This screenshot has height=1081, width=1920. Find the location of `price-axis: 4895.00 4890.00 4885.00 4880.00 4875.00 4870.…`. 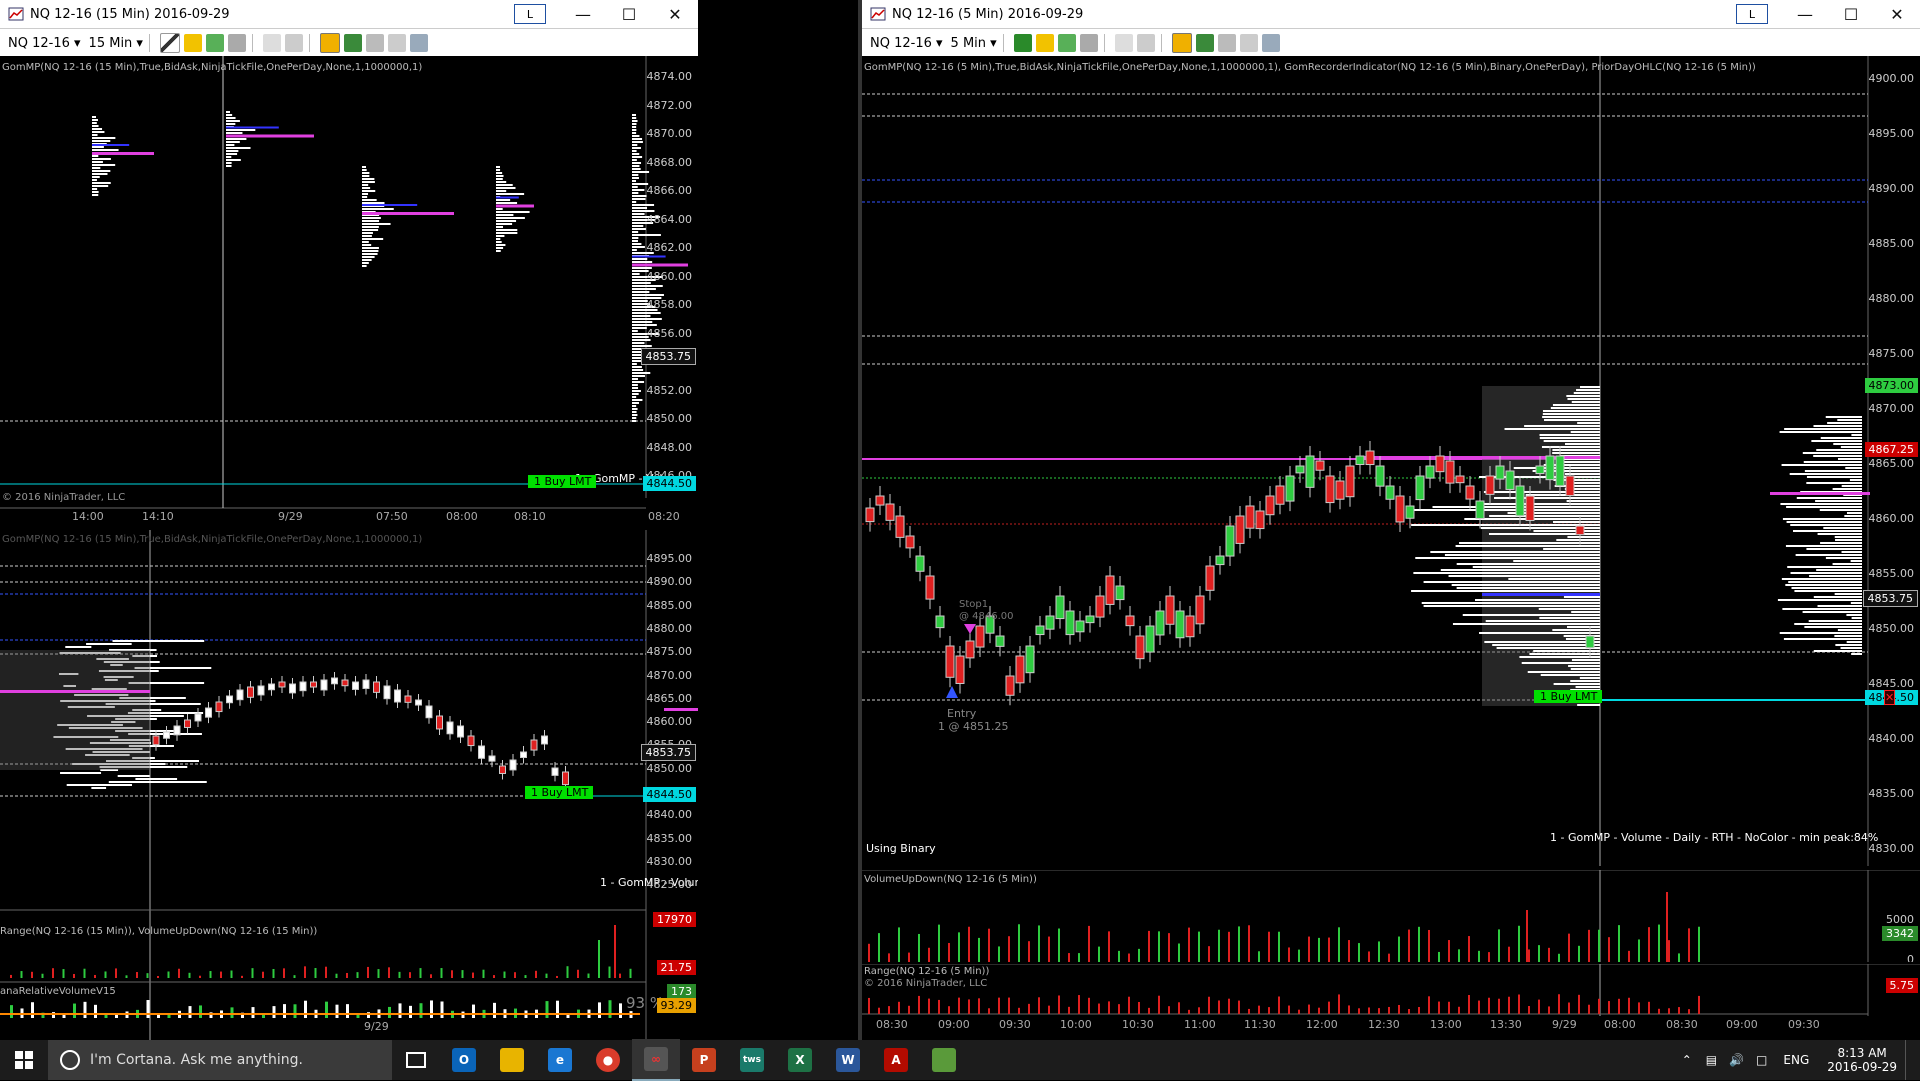

price-axis: 4895.00 4890.00 4885.00 4880.00 4875.00 4870.… is located at coordinates (672, 720).